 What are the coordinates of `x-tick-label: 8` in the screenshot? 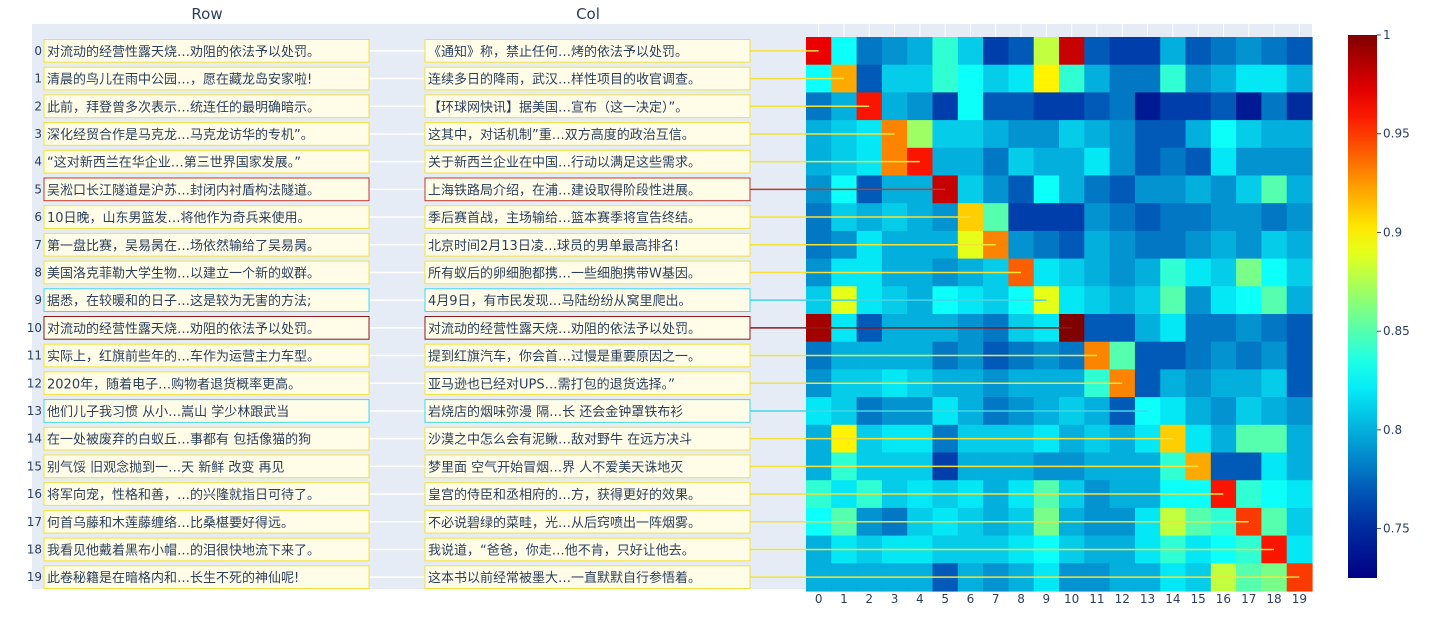 It's located at (1021, 599).